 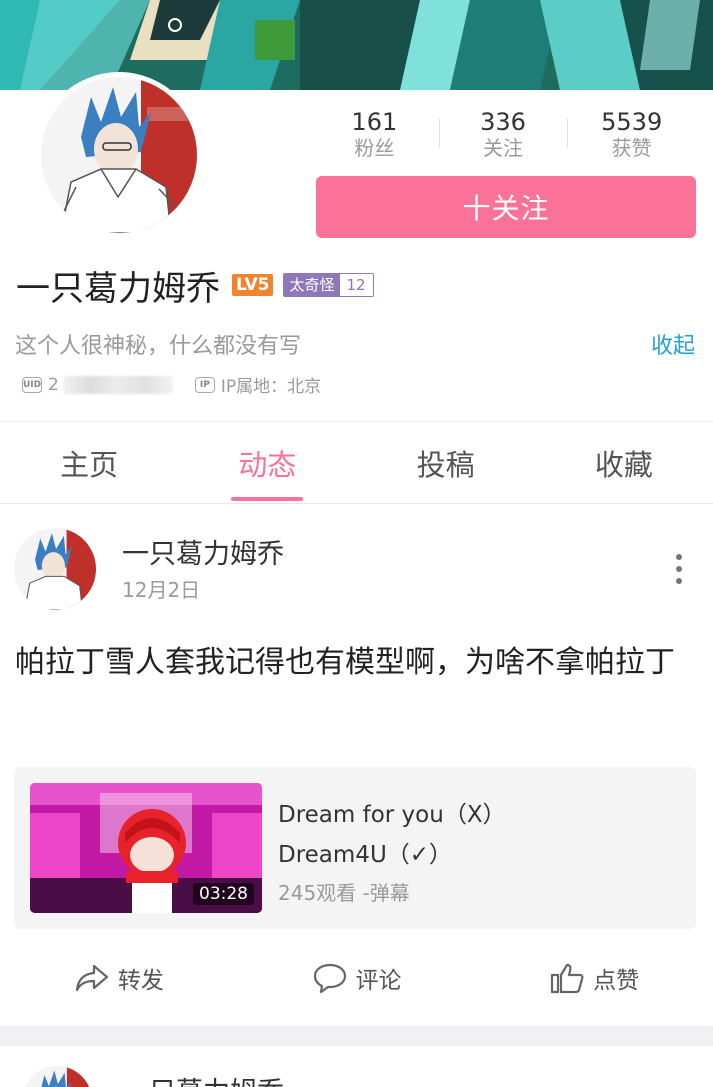 I want to click on profile-tabs: 主页 动态 投稿 收藏, so click(x=356, y=463).